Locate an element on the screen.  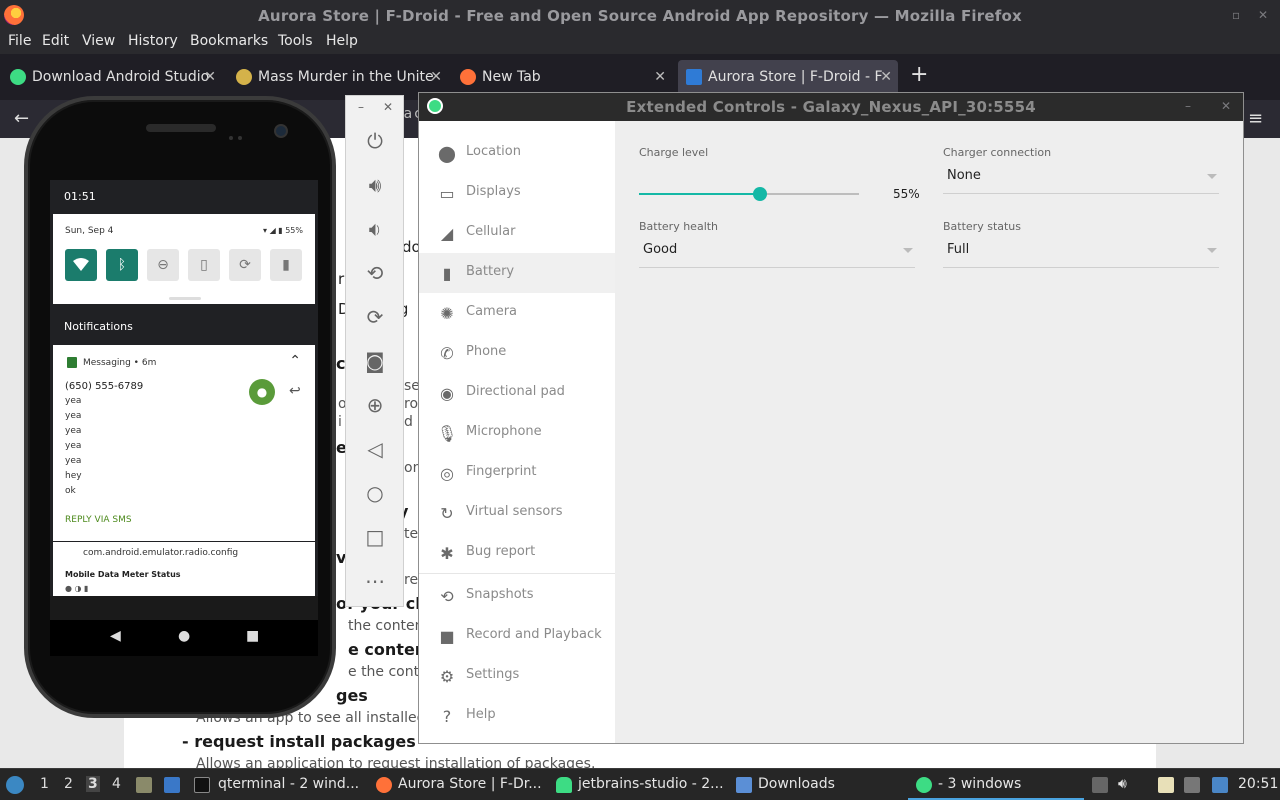
sidebar-item-snapshots: ⟲ Snapshots is located at coordinates (517, 596).